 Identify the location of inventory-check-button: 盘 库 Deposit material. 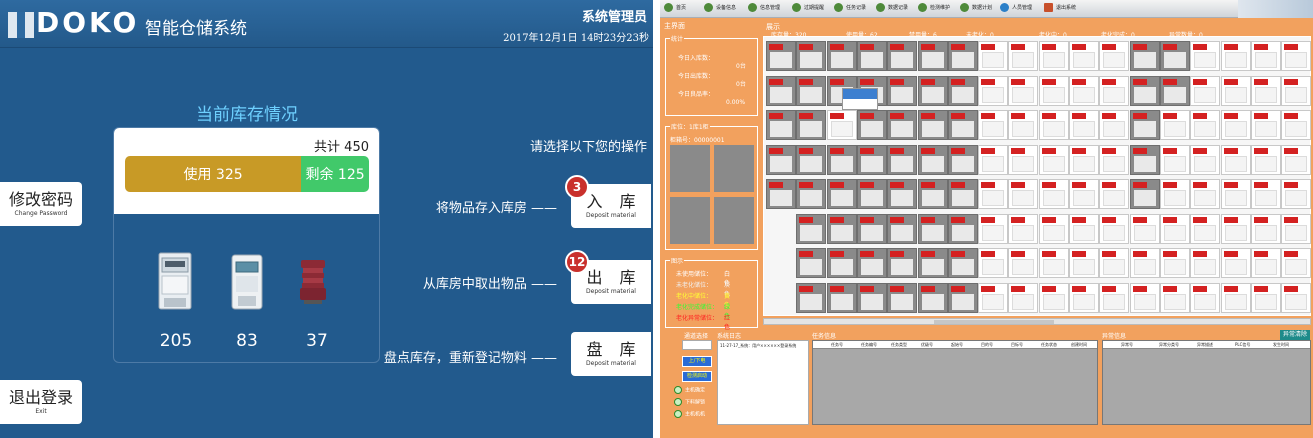
(611, 354).